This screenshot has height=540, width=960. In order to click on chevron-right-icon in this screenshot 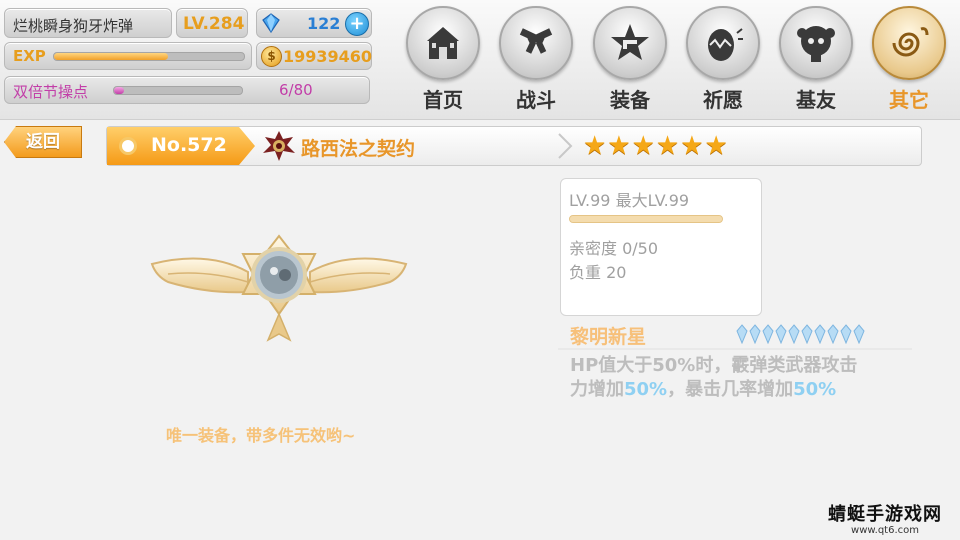, I will do `click(565, 146)`.